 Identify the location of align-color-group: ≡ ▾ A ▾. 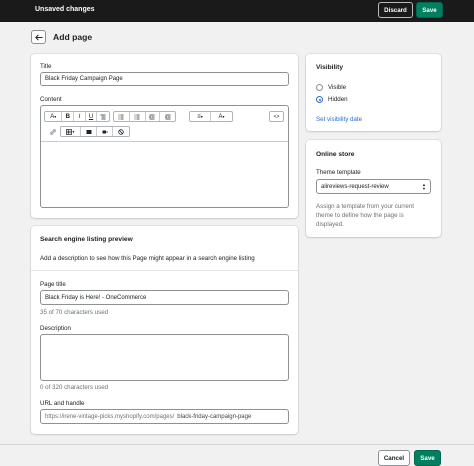
(211, 116).